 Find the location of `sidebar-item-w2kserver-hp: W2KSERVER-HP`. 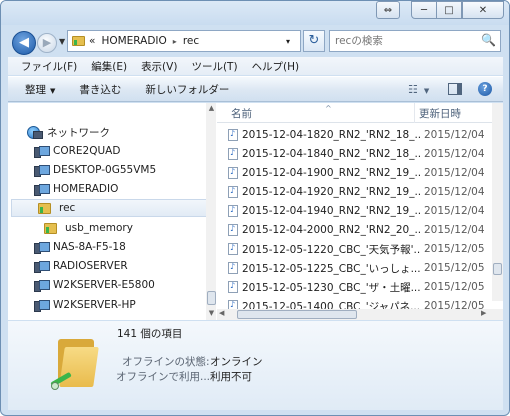

sidebar-item-w2kserver-hp: W2KSERVER-HP is located at coordinates (85, 305).